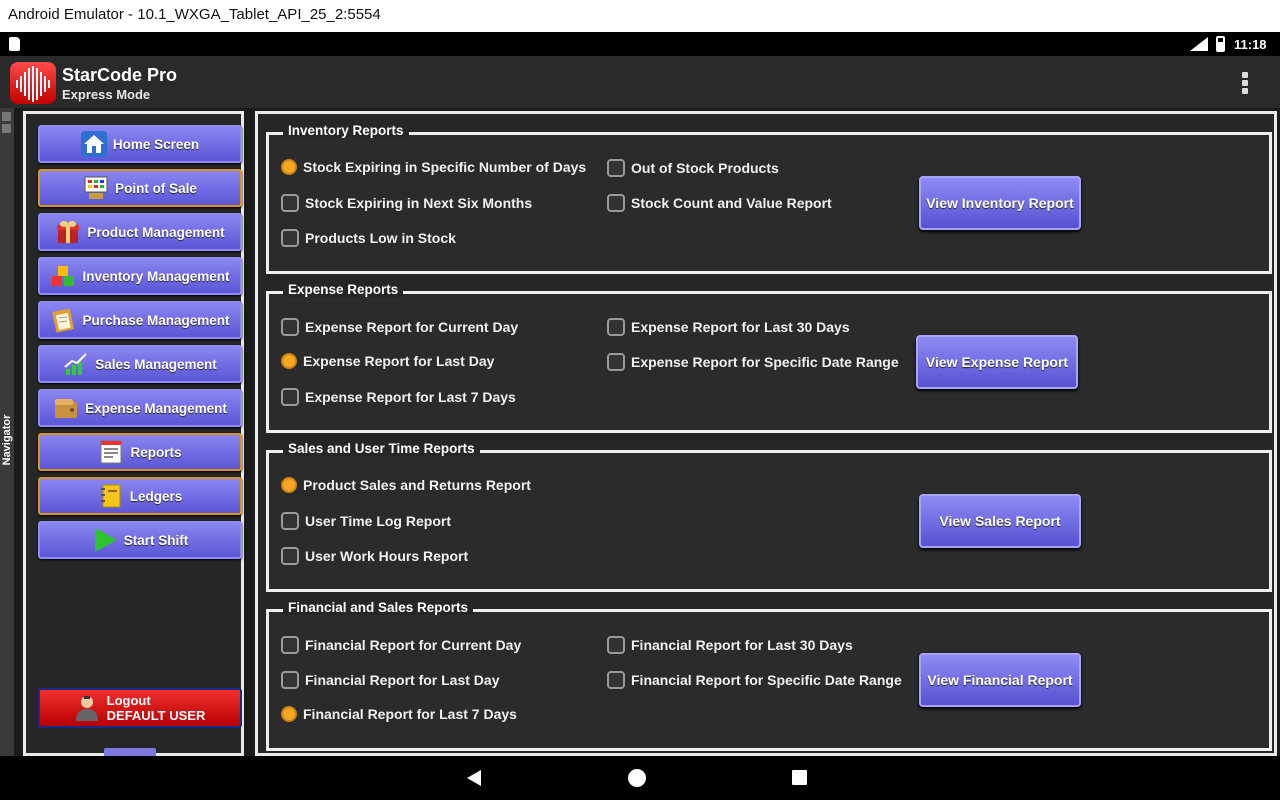 Image resolution: width=1280 pixels, height=800 pixels. Describe the element at coordinates (156, 232) in the screenshot. I see `sidebar-item-label: Product Management` at that location.